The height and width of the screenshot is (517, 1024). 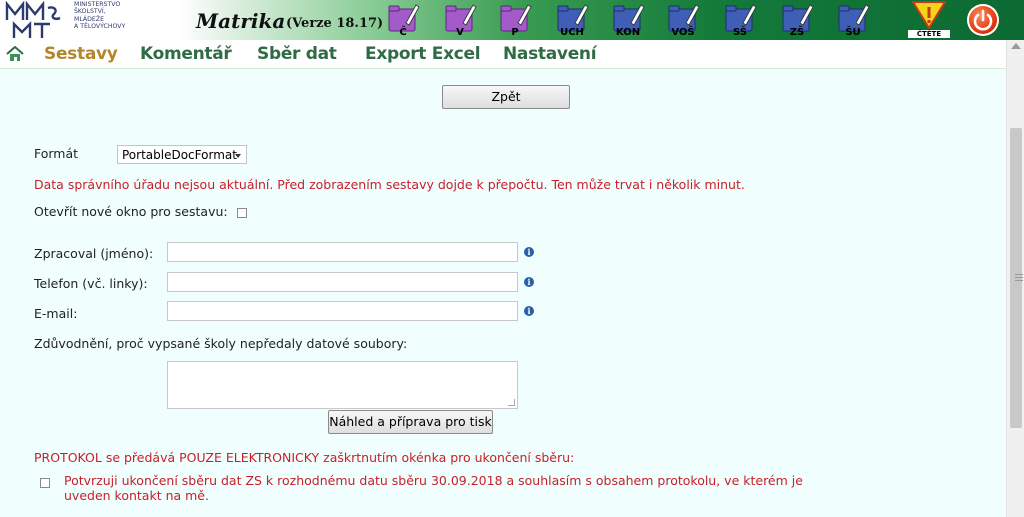 What do you see at coordinates (797, 21) in the screenshot?
I see `module-zs-button: ZŠ` at bounding box center [797, 21].